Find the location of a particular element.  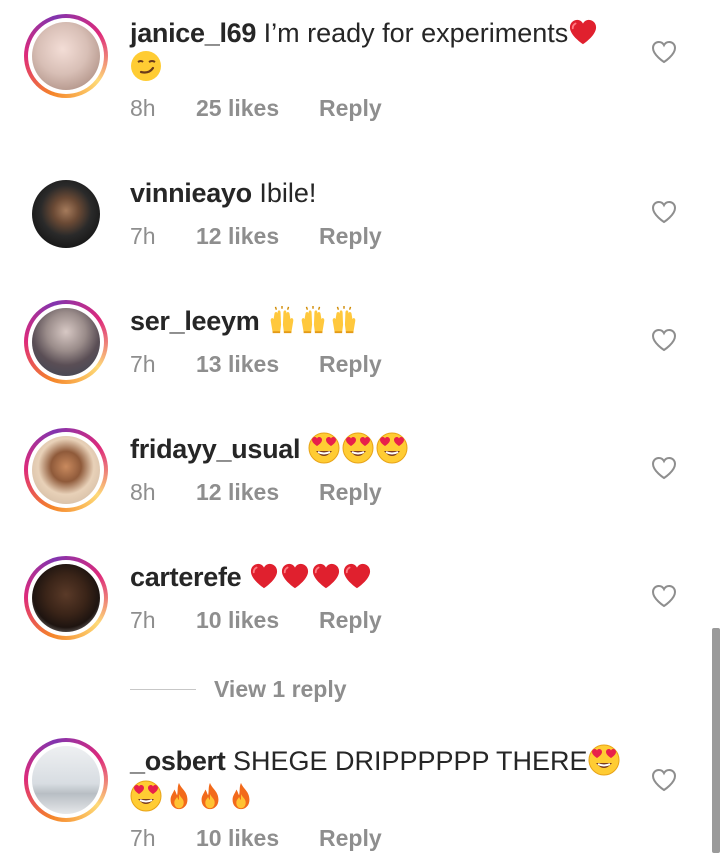

view-replies-label: View 1 reply is located at coordinates (280, 689).